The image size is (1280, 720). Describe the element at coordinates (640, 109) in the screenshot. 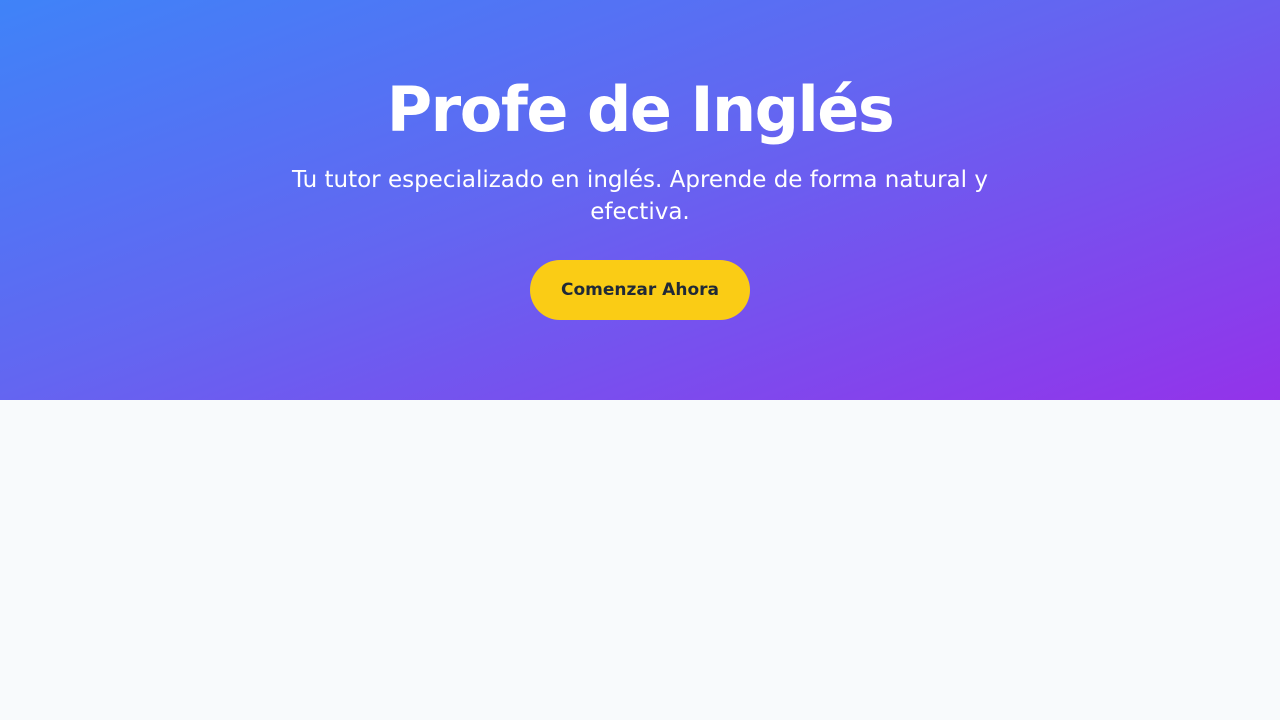

I see `hero-title: Profe de Inglés` at that location.